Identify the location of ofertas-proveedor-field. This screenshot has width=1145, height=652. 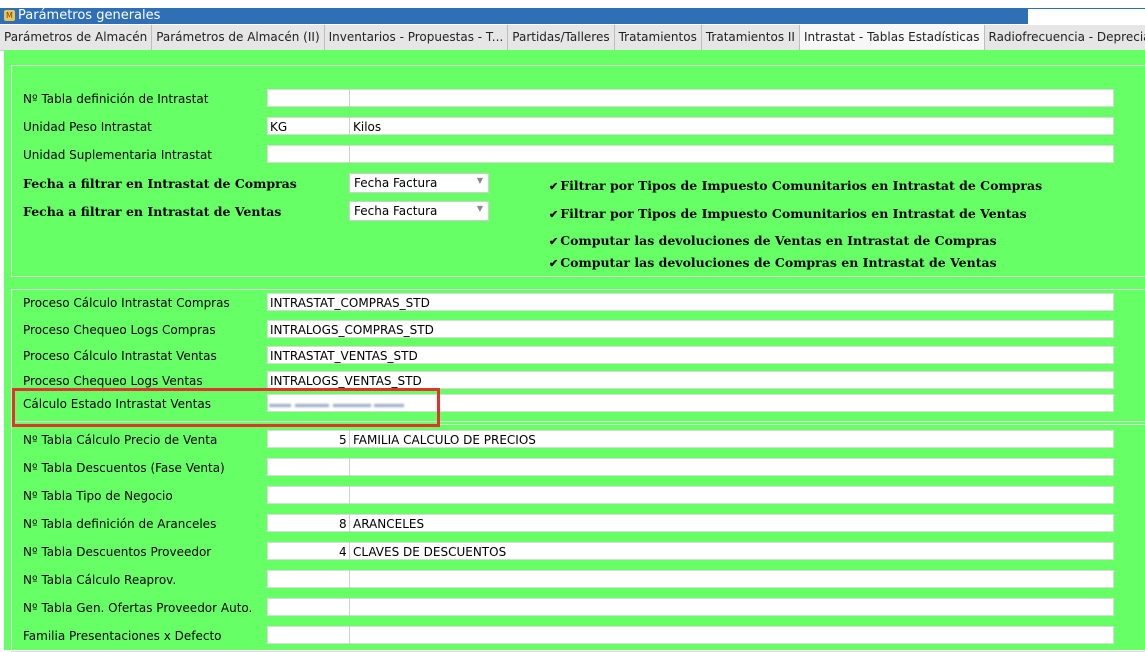
(690, 607).